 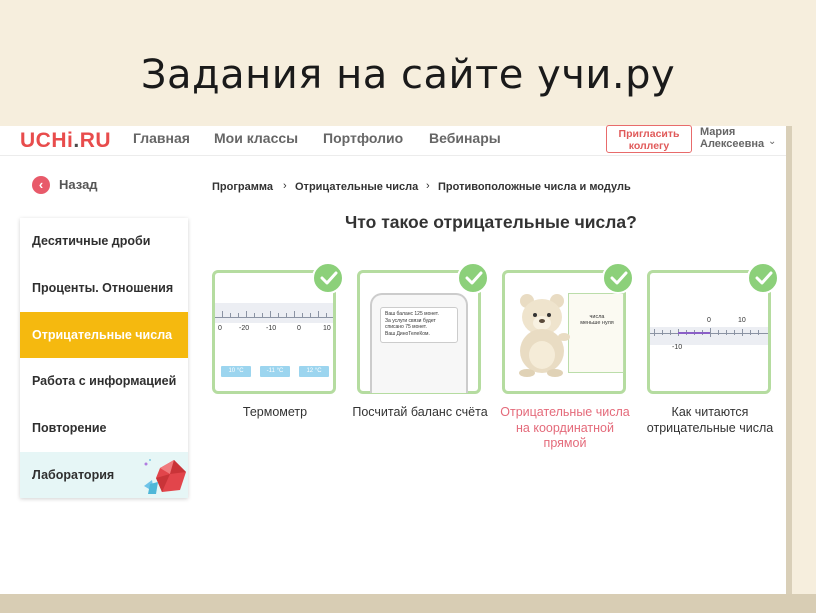 What do you see at coordinates (363, 138) in the screenshot?
I see `nav-portfolio: Портфолио` at bounding box center [363, 138].